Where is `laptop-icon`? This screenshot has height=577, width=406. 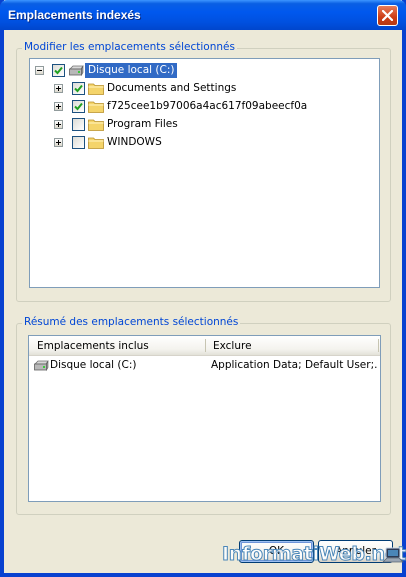
laptop-icon is located at coordinates (393, 555).